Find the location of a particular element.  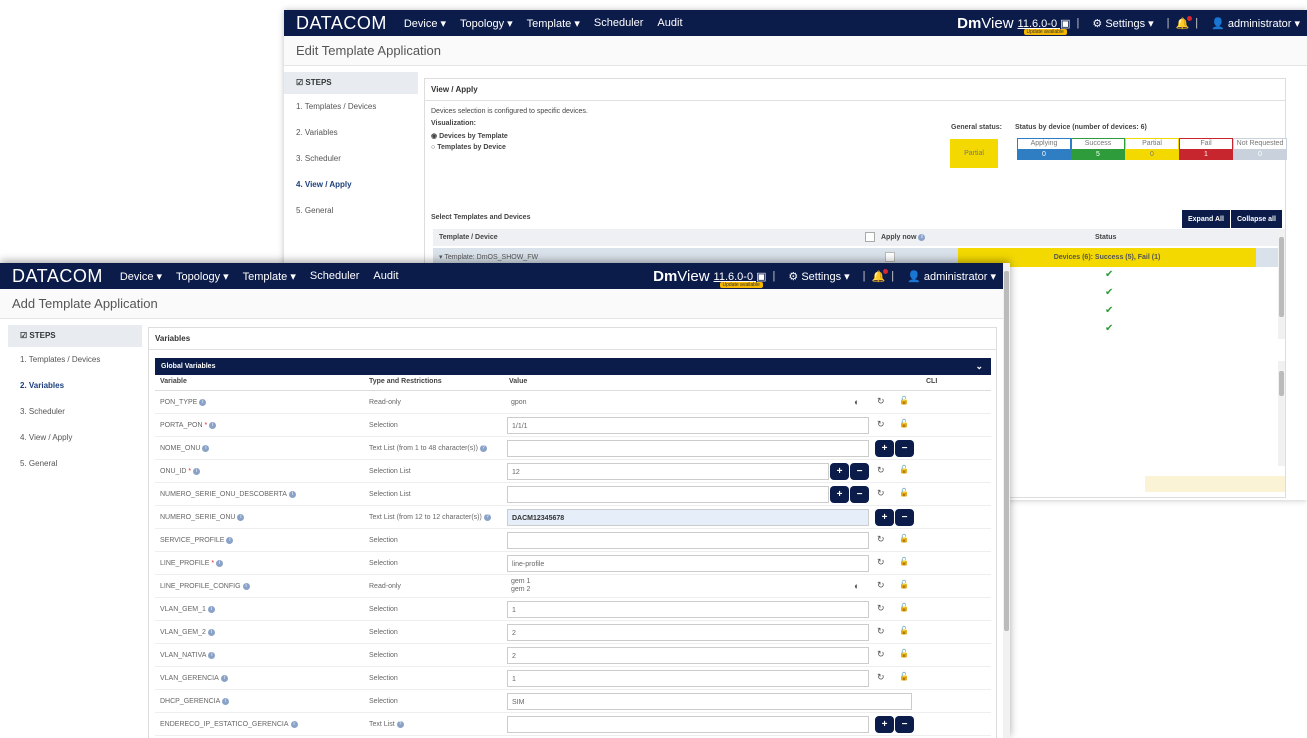

window-scrollbar is located at coordinates (1006, 500).